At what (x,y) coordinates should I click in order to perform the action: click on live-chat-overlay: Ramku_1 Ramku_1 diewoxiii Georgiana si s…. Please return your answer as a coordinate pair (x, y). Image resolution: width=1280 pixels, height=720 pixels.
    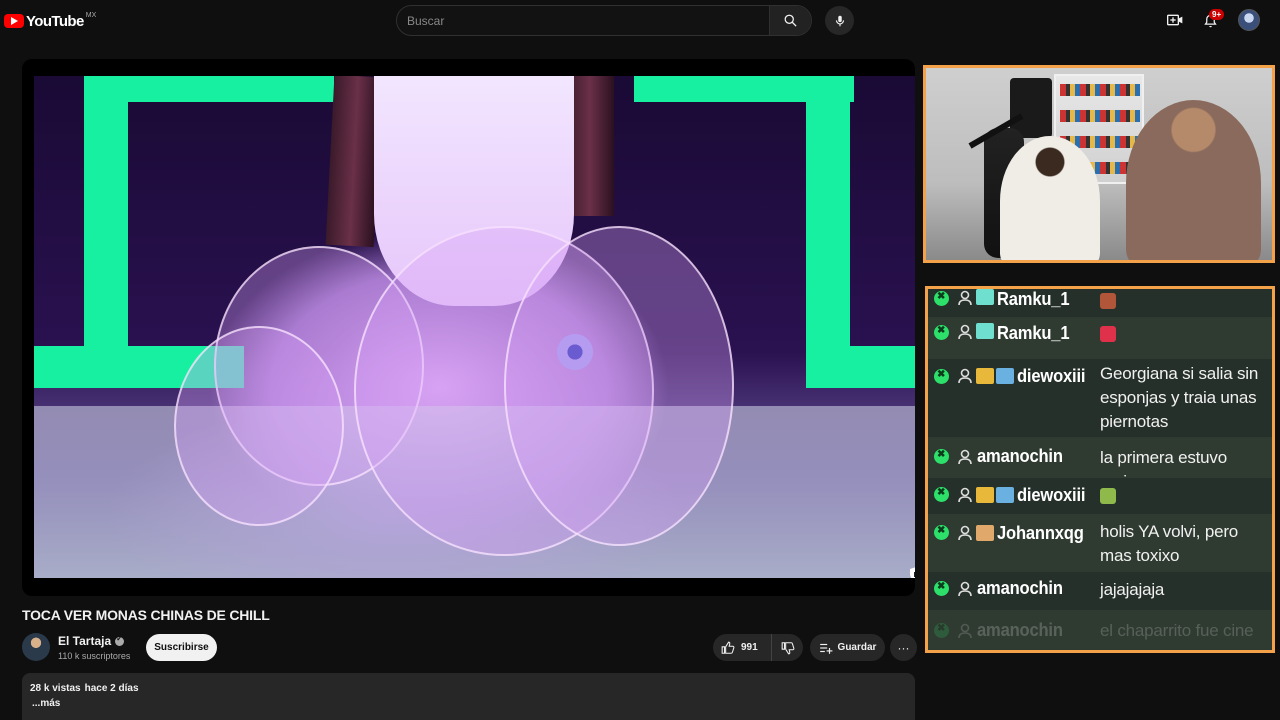
    Looking at the image, I should click on (1100, 469).